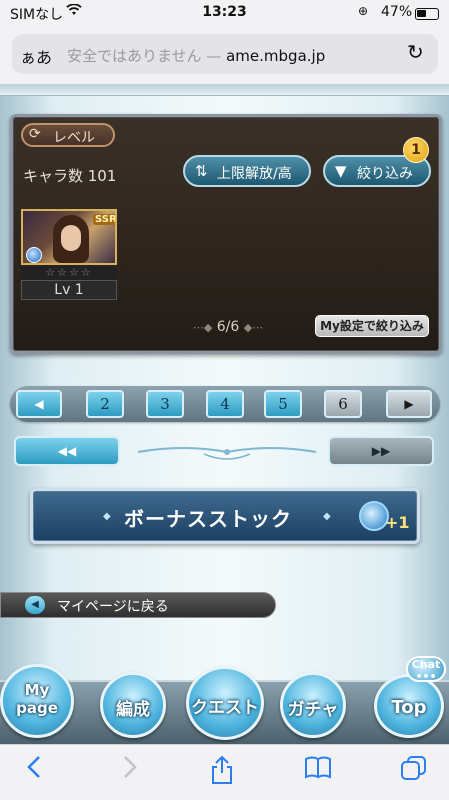 The image size is (449, 800). What do you see at coordinates (381, 451) in the screenshot?
I see `last-page-button: ▶▶` at bounding box center [381, 451].